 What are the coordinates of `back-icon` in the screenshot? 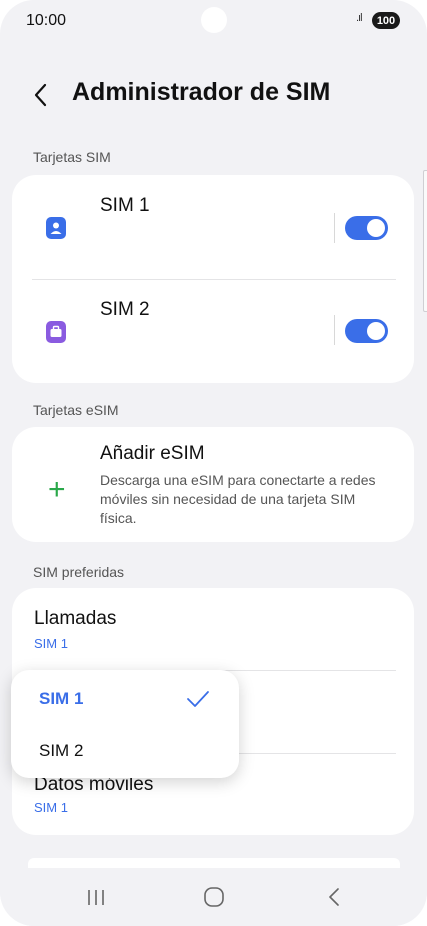 It's located at (334, 897).